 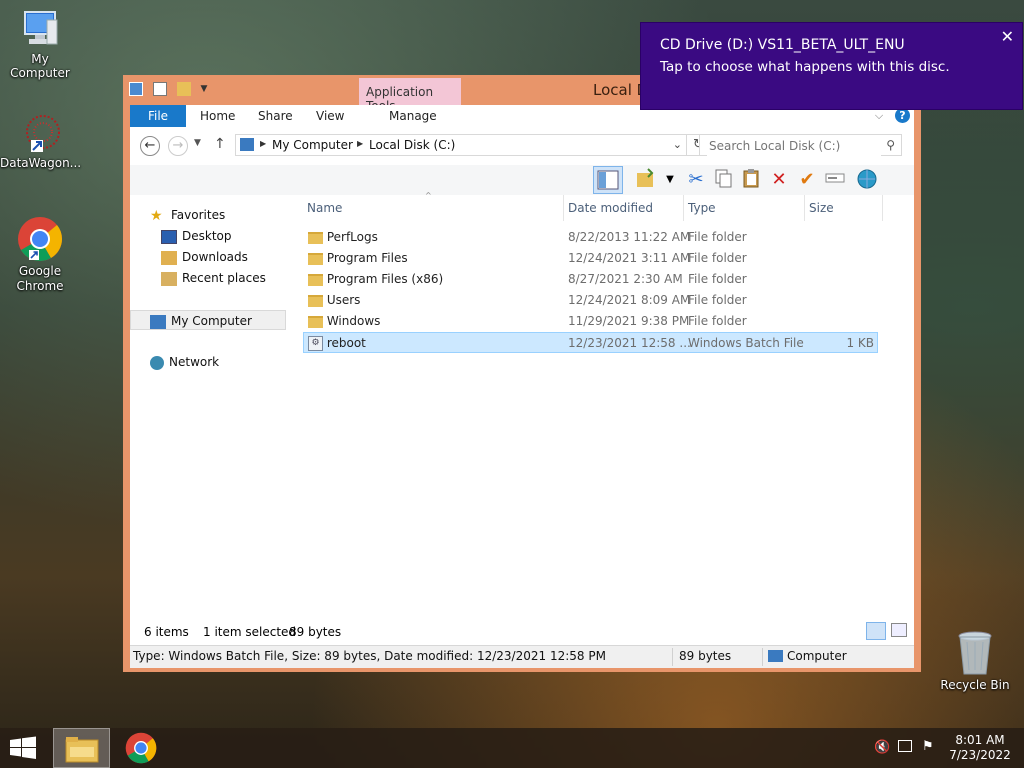 What do you see at coordinates (410, 95) in the screenshot?
I see `context-tab-application-tools: Application Tools` at bounding box center [410, 95].